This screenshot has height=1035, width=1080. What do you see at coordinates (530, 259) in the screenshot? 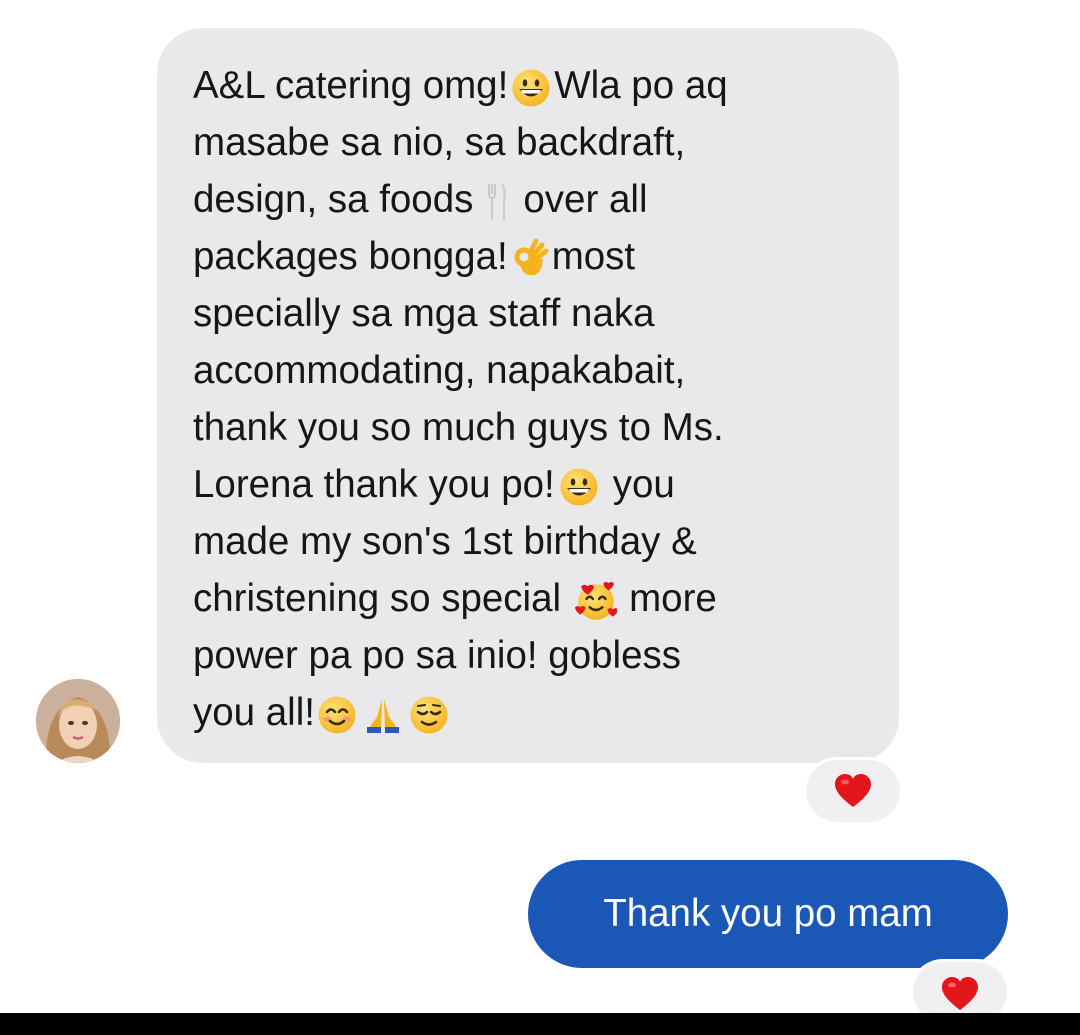
I see `ok-hand-icon` at bounding box center [530, 259].